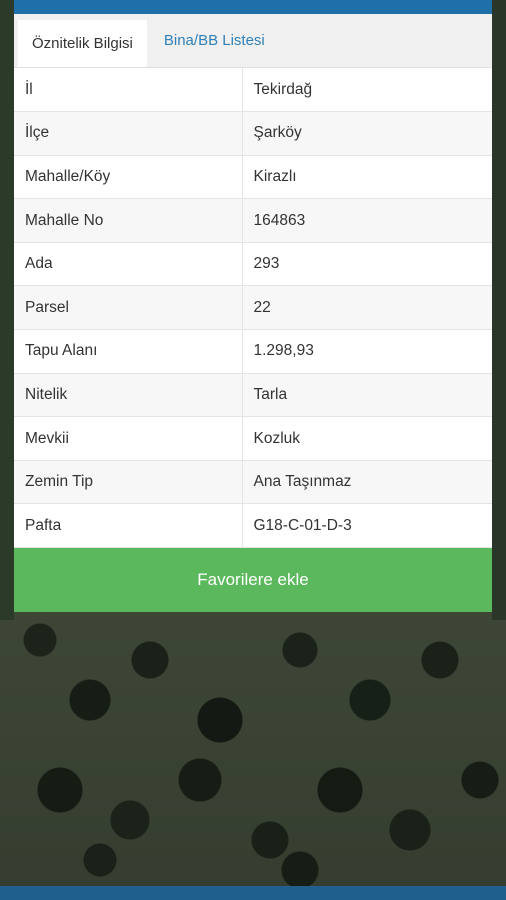 Image resolution: width=506 pixels, height=900 pixels. I want to click on table-row: Nitelik Tarla, so click(253, 395).